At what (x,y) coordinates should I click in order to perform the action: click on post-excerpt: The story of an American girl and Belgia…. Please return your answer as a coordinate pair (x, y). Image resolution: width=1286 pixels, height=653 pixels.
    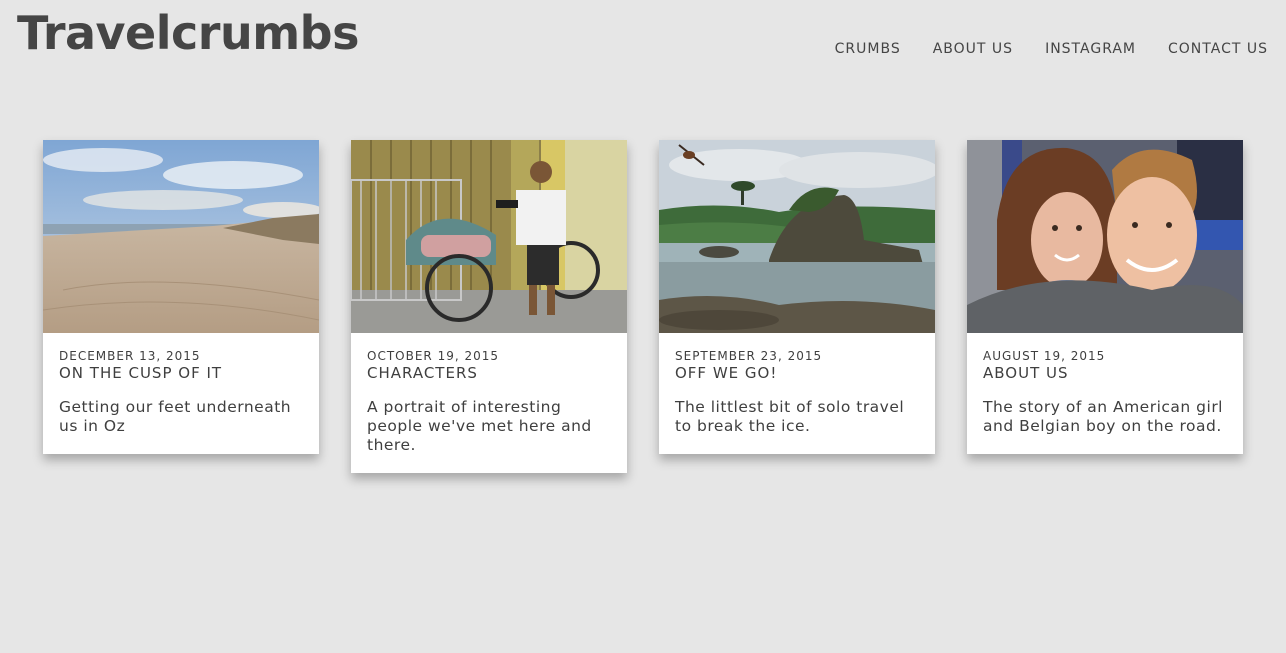
    Looking at the image, I should click on (1103, 416).